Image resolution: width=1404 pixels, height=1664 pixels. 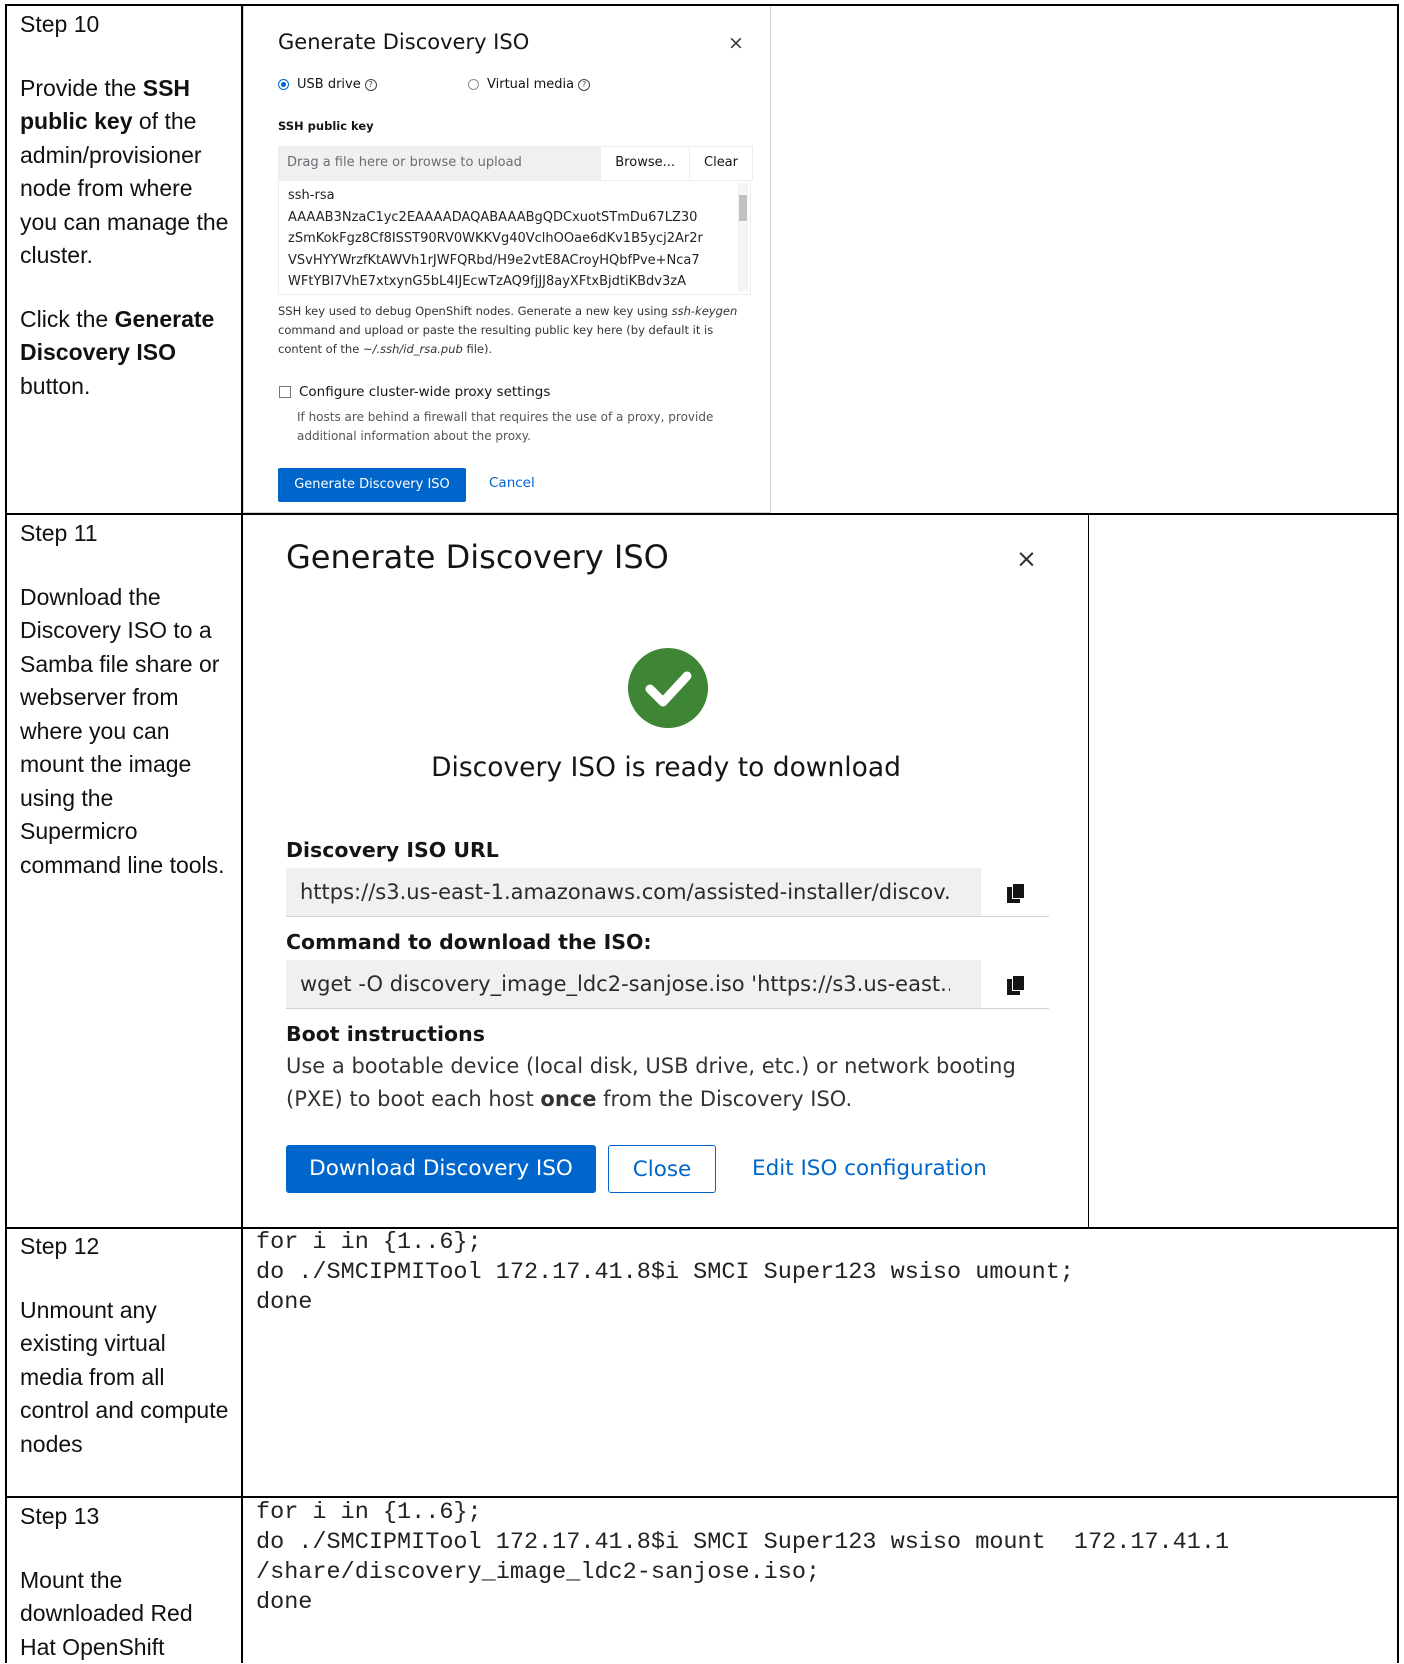 I want to click on ready-message: Discovery ISO is ready to download, so click(x=666, y=767).